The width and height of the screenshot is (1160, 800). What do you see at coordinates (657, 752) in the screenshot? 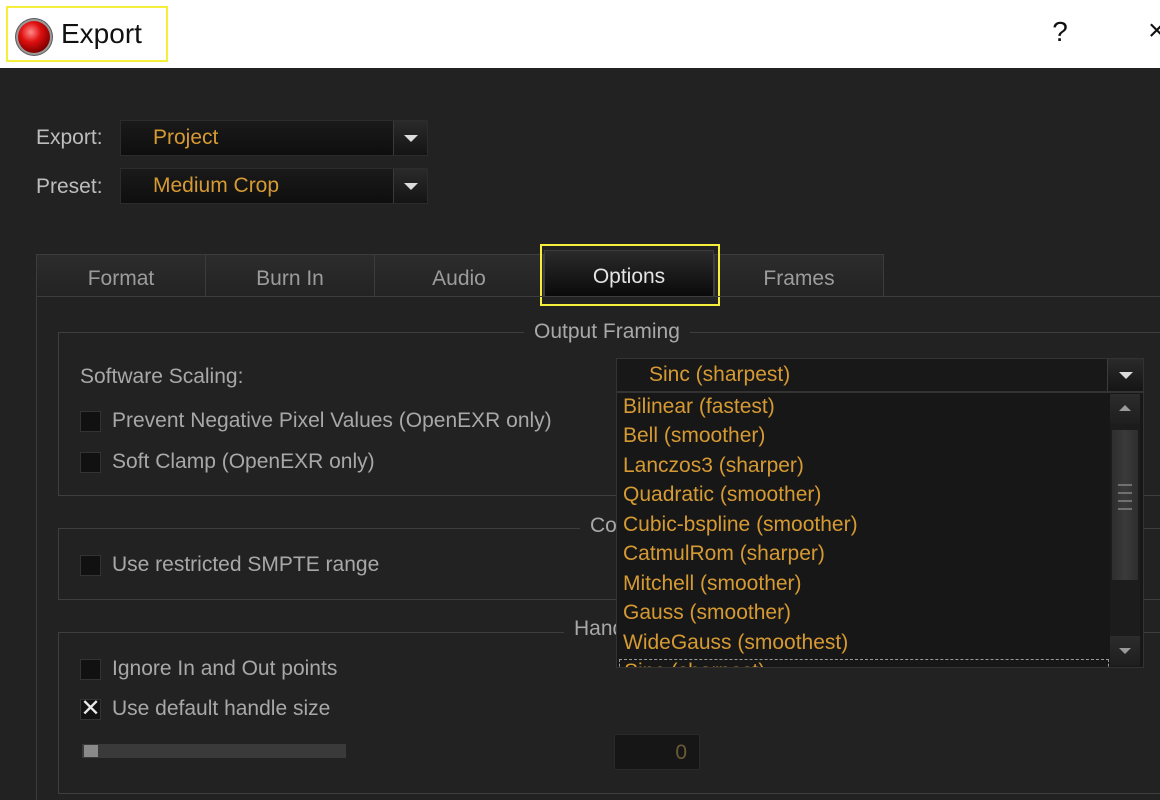
I see `handle-size-field: 0` at bounding box center [657, 752].